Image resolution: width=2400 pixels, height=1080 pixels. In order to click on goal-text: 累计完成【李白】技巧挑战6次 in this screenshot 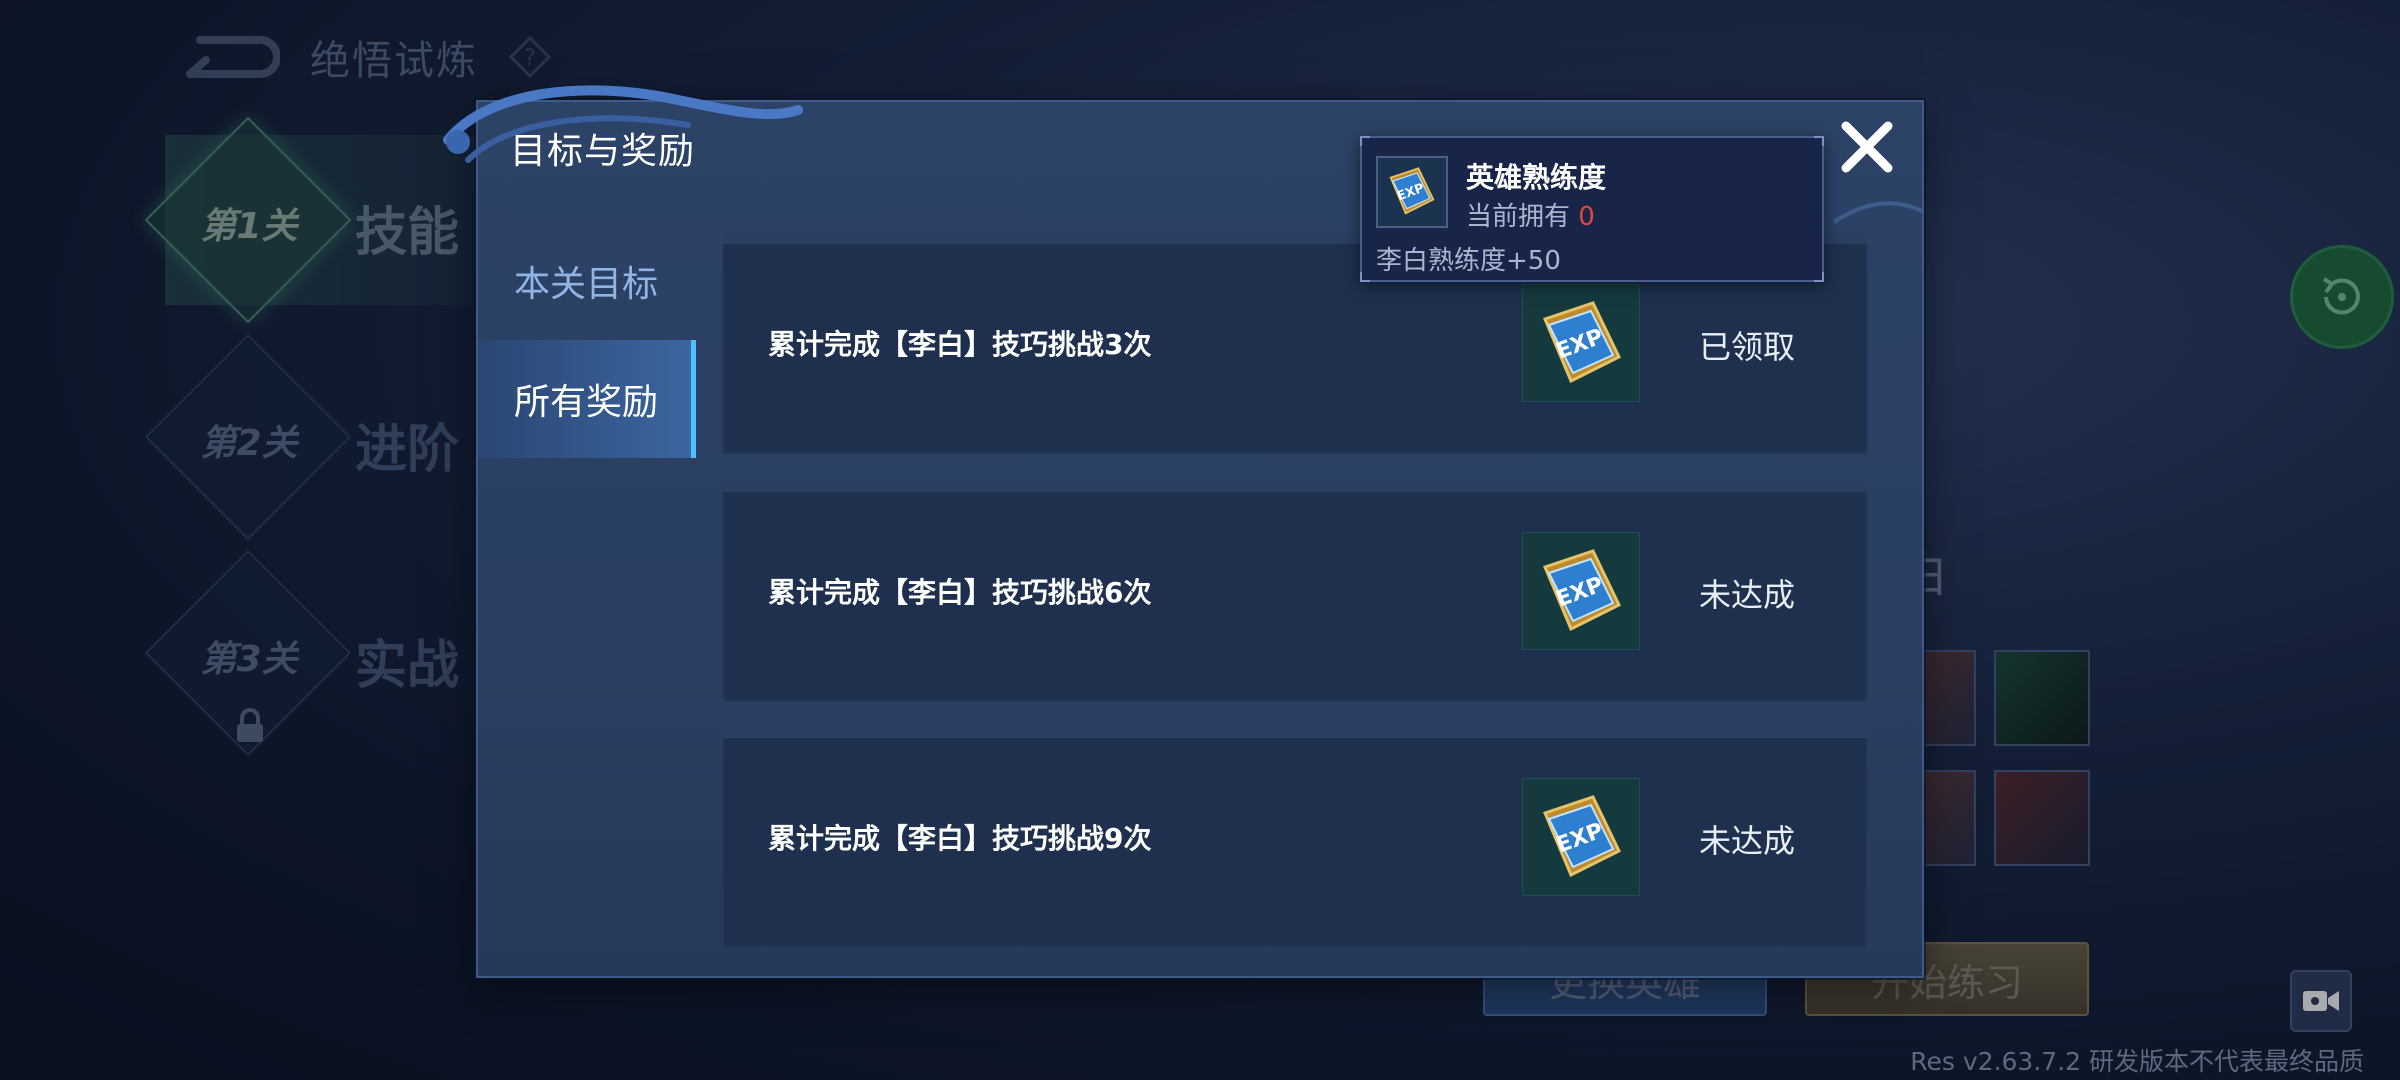, I will do `click(960, 592)`.